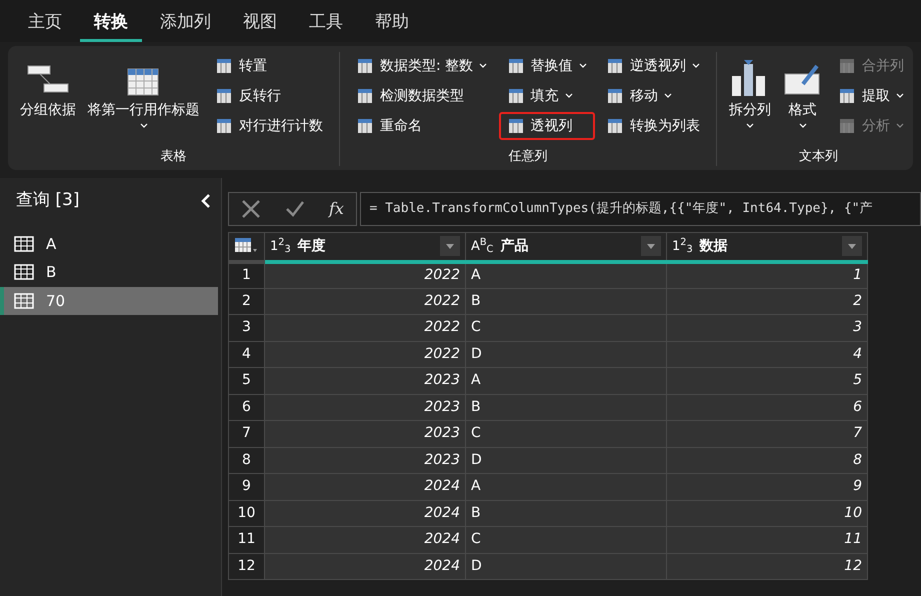 The image size is (921, 596). What do you see at coordinates (528, 157) in the screenshot?
I see `group-label: 任意列` at bounding box center [528, 157].